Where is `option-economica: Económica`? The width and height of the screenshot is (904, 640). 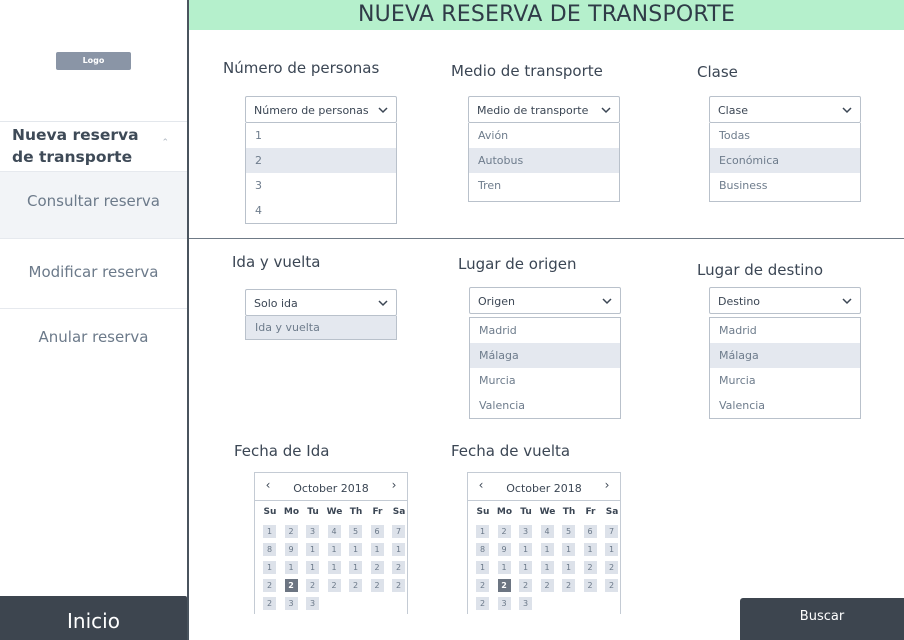
option-economica: Económica is located at coordinates (785, 160).